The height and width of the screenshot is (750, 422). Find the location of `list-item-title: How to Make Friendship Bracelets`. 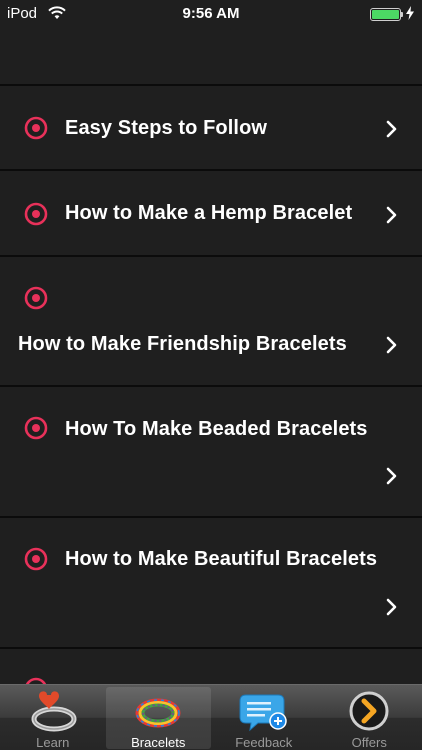

list-item-title: How to Make Friendship Bracelets is located at coordinates (182, 344).